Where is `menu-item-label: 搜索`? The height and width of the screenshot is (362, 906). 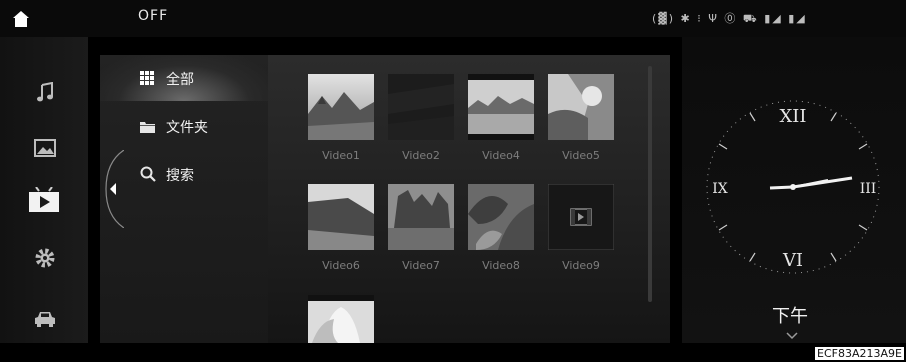
menu-item-label: 搜索 is located at coordinates (180, 176).